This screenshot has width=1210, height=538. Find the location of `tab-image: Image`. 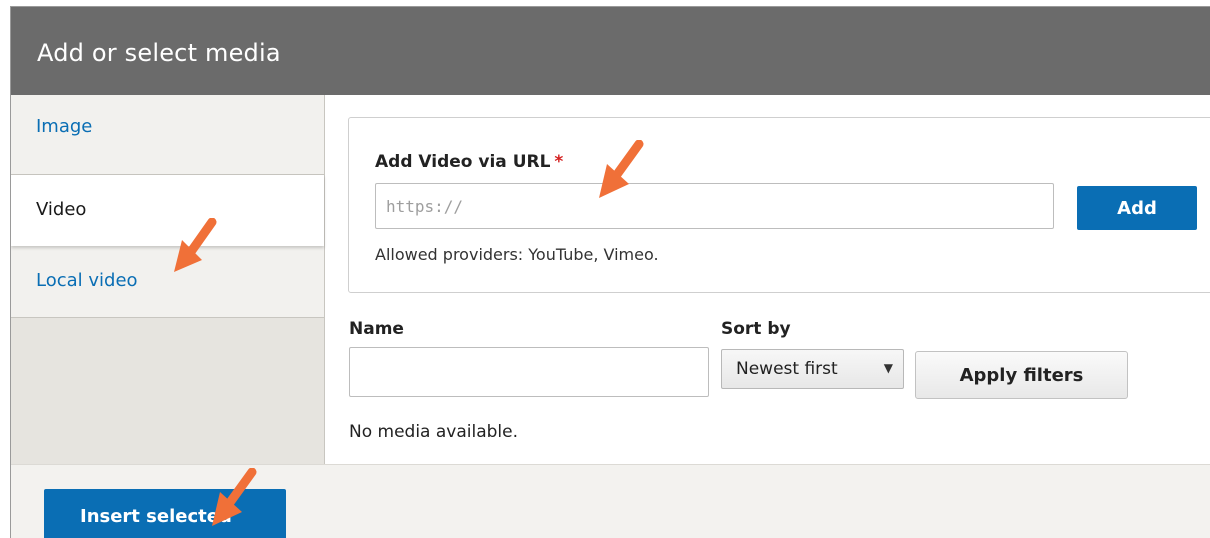

tab-image: Image is located at coordinates (167, 135).